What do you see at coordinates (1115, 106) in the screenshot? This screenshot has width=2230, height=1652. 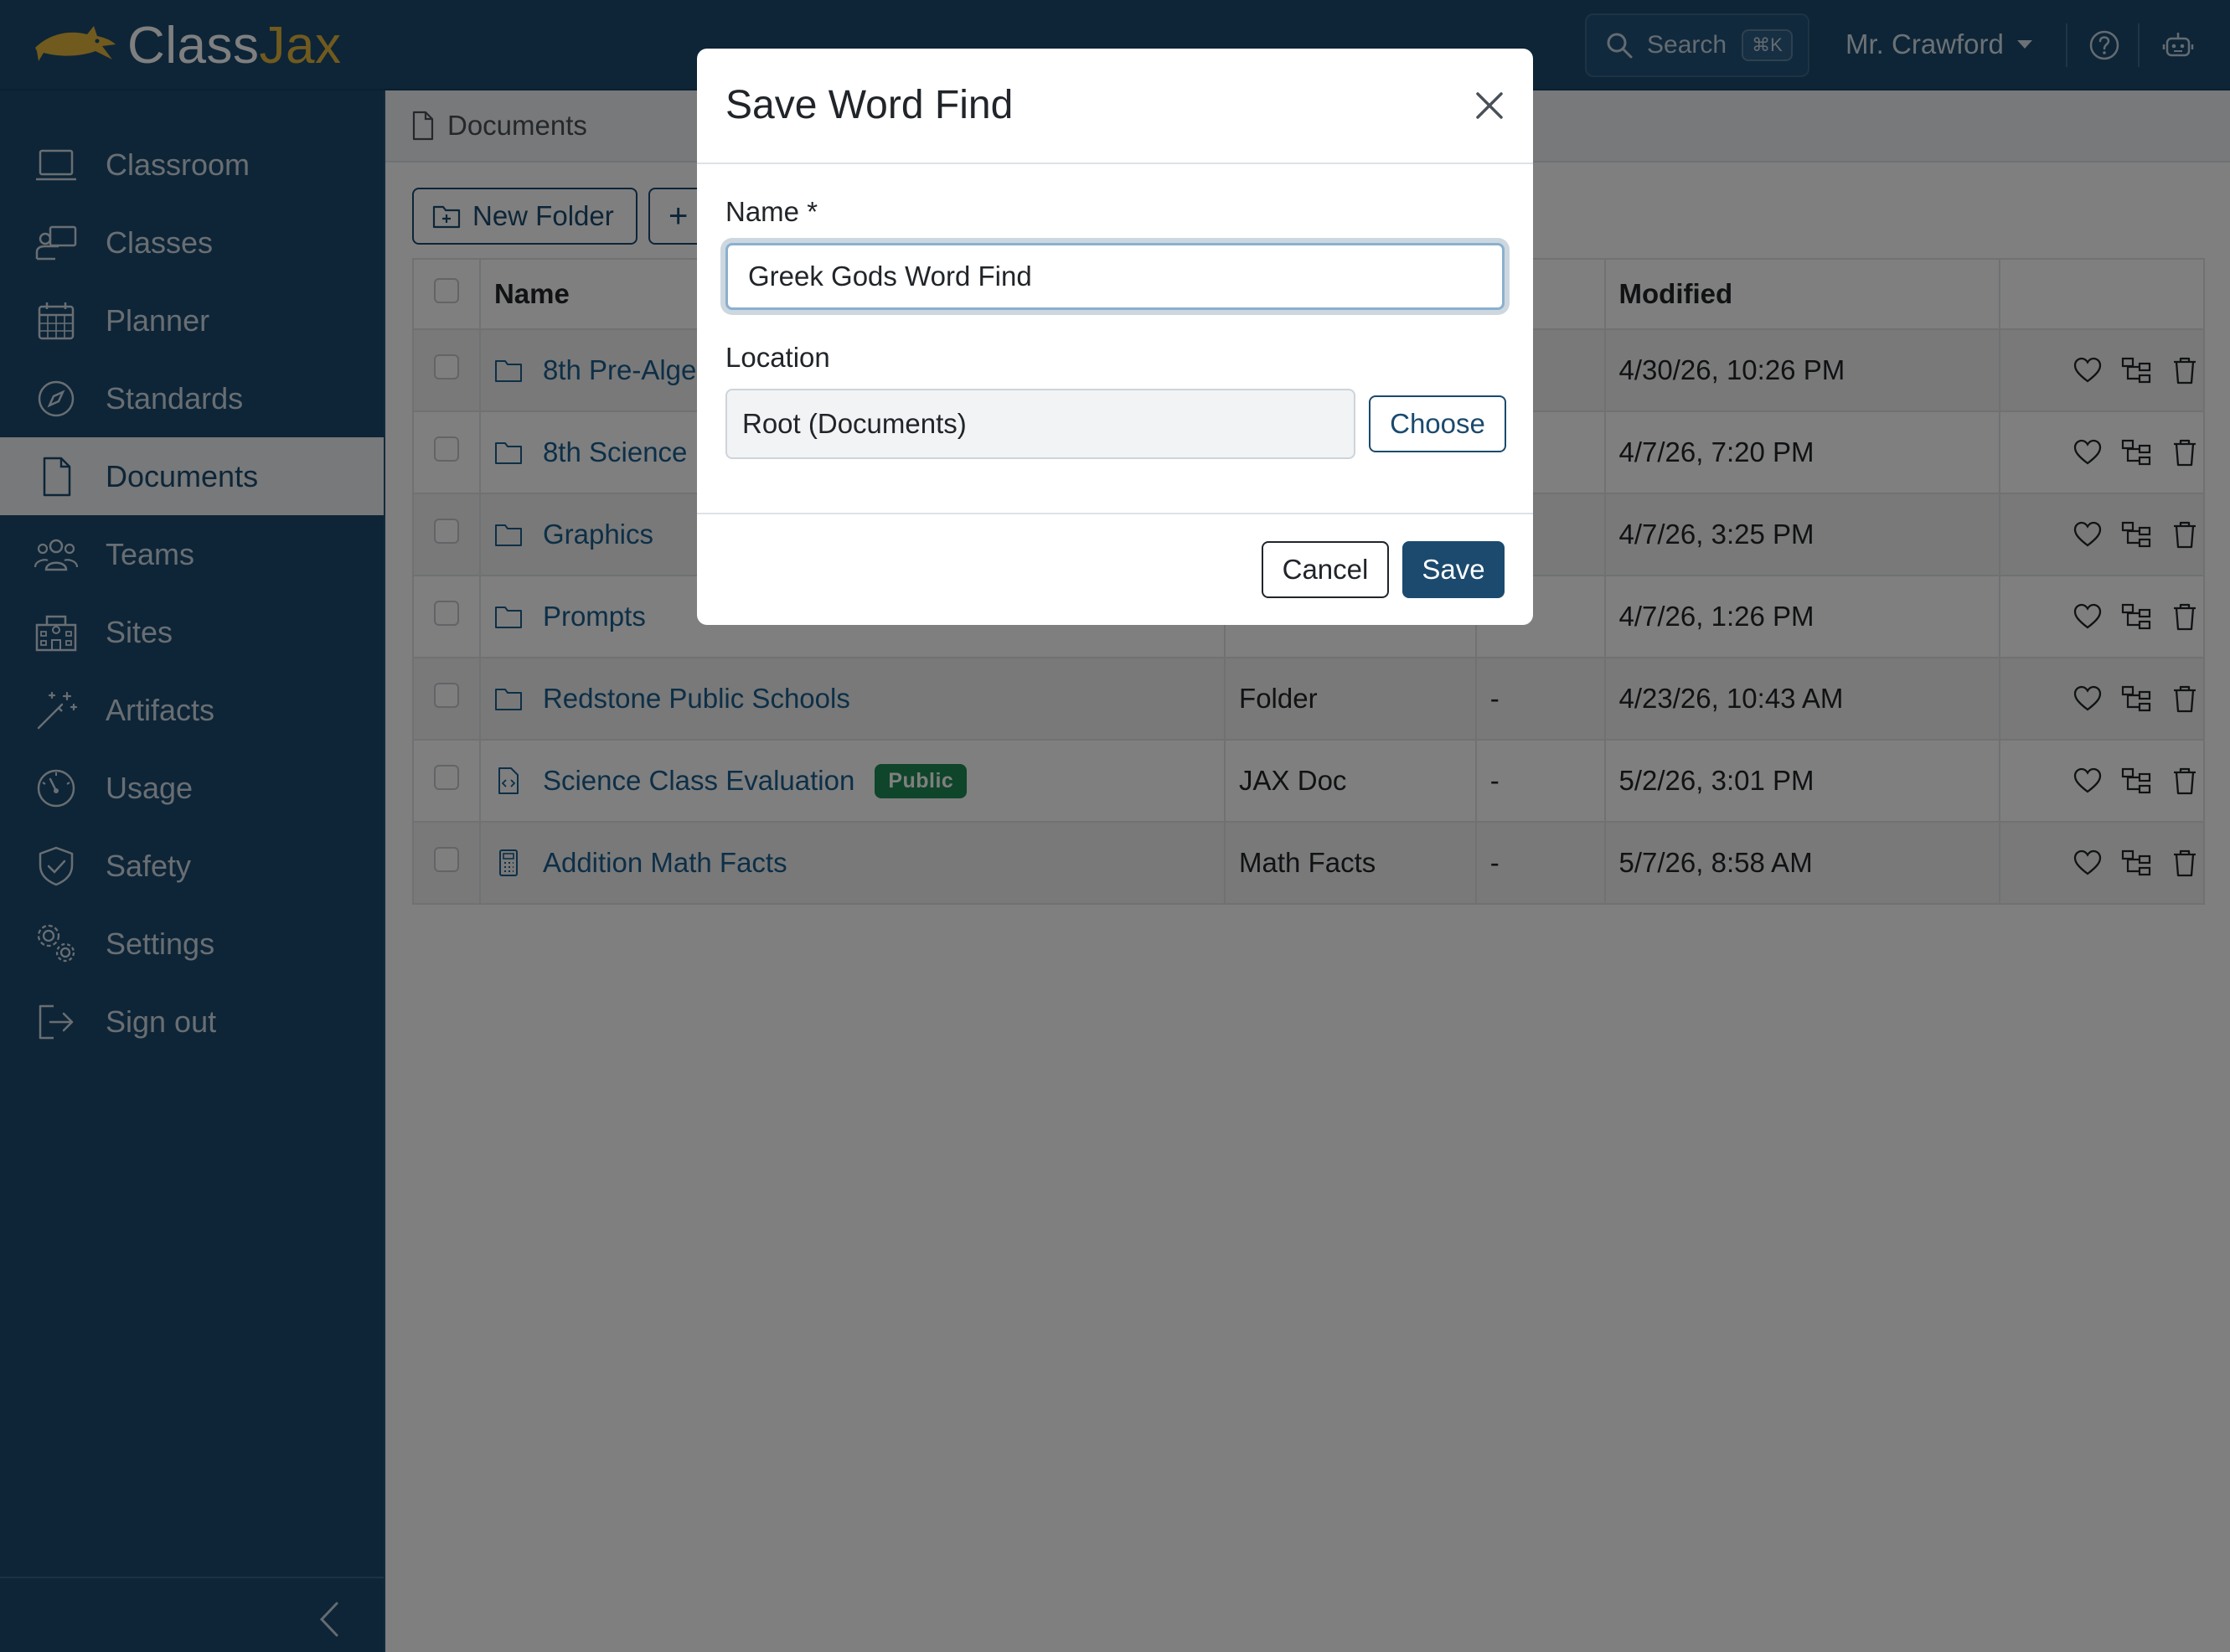 I see `modal-header: Save Word Find` at bounding box center [1115, 106].